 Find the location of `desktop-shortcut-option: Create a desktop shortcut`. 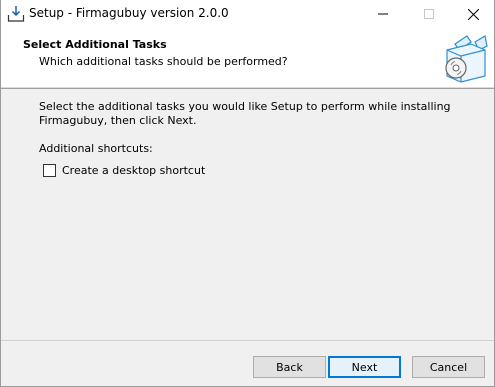

desktop-shortcut-option: Create a desktop shortcut is located at coordinates (124, 170).